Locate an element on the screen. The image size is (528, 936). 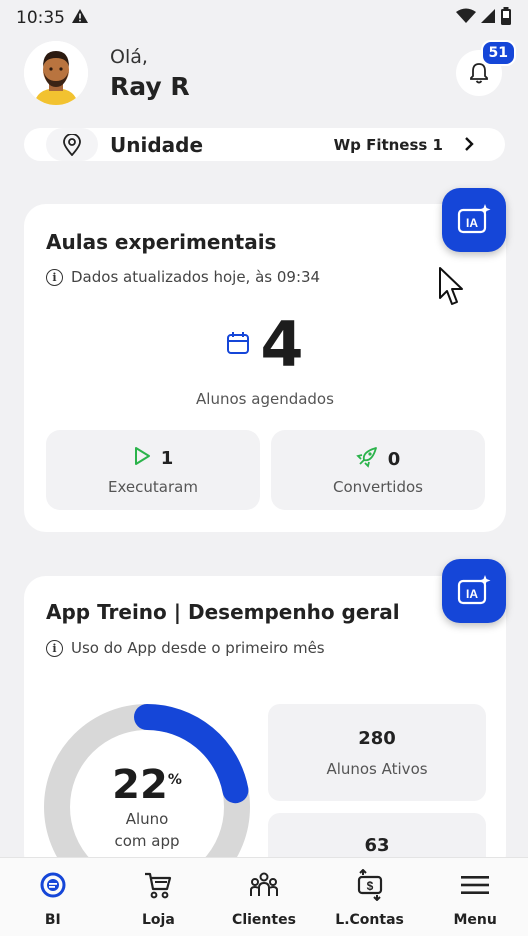
unit-label: Unidade is located at coordinates (157, 144).